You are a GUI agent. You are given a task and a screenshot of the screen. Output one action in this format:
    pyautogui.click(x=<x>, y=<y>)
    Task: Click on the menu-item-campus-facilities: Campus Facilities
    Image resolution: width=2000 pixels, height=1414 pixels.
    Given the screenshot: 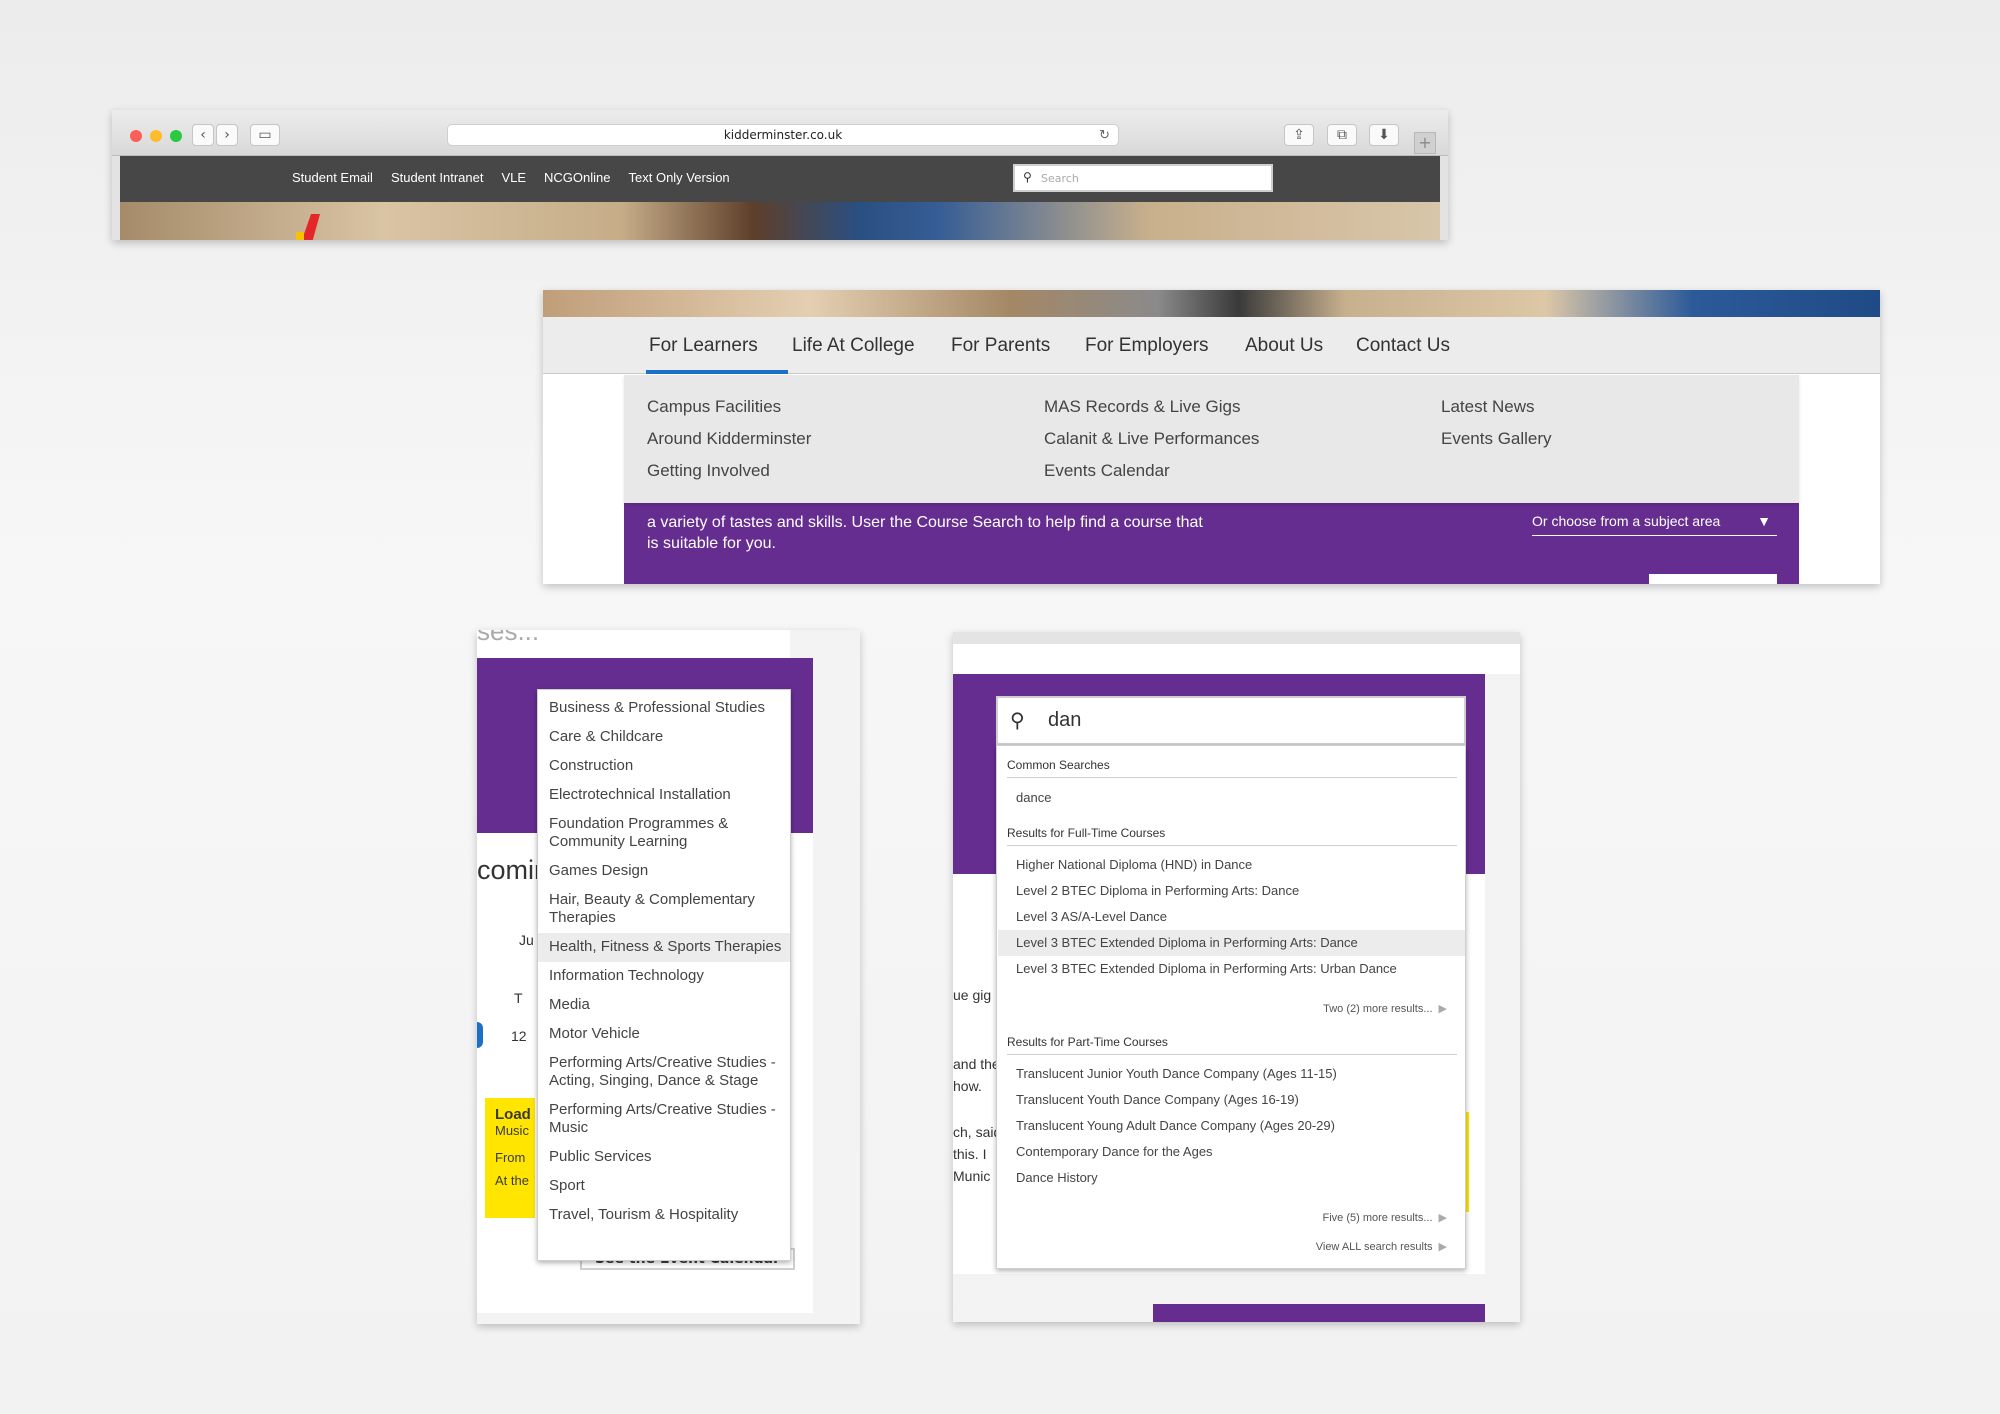 What is the action you would take?
    pyautogui.click(x=729, y=407)
    